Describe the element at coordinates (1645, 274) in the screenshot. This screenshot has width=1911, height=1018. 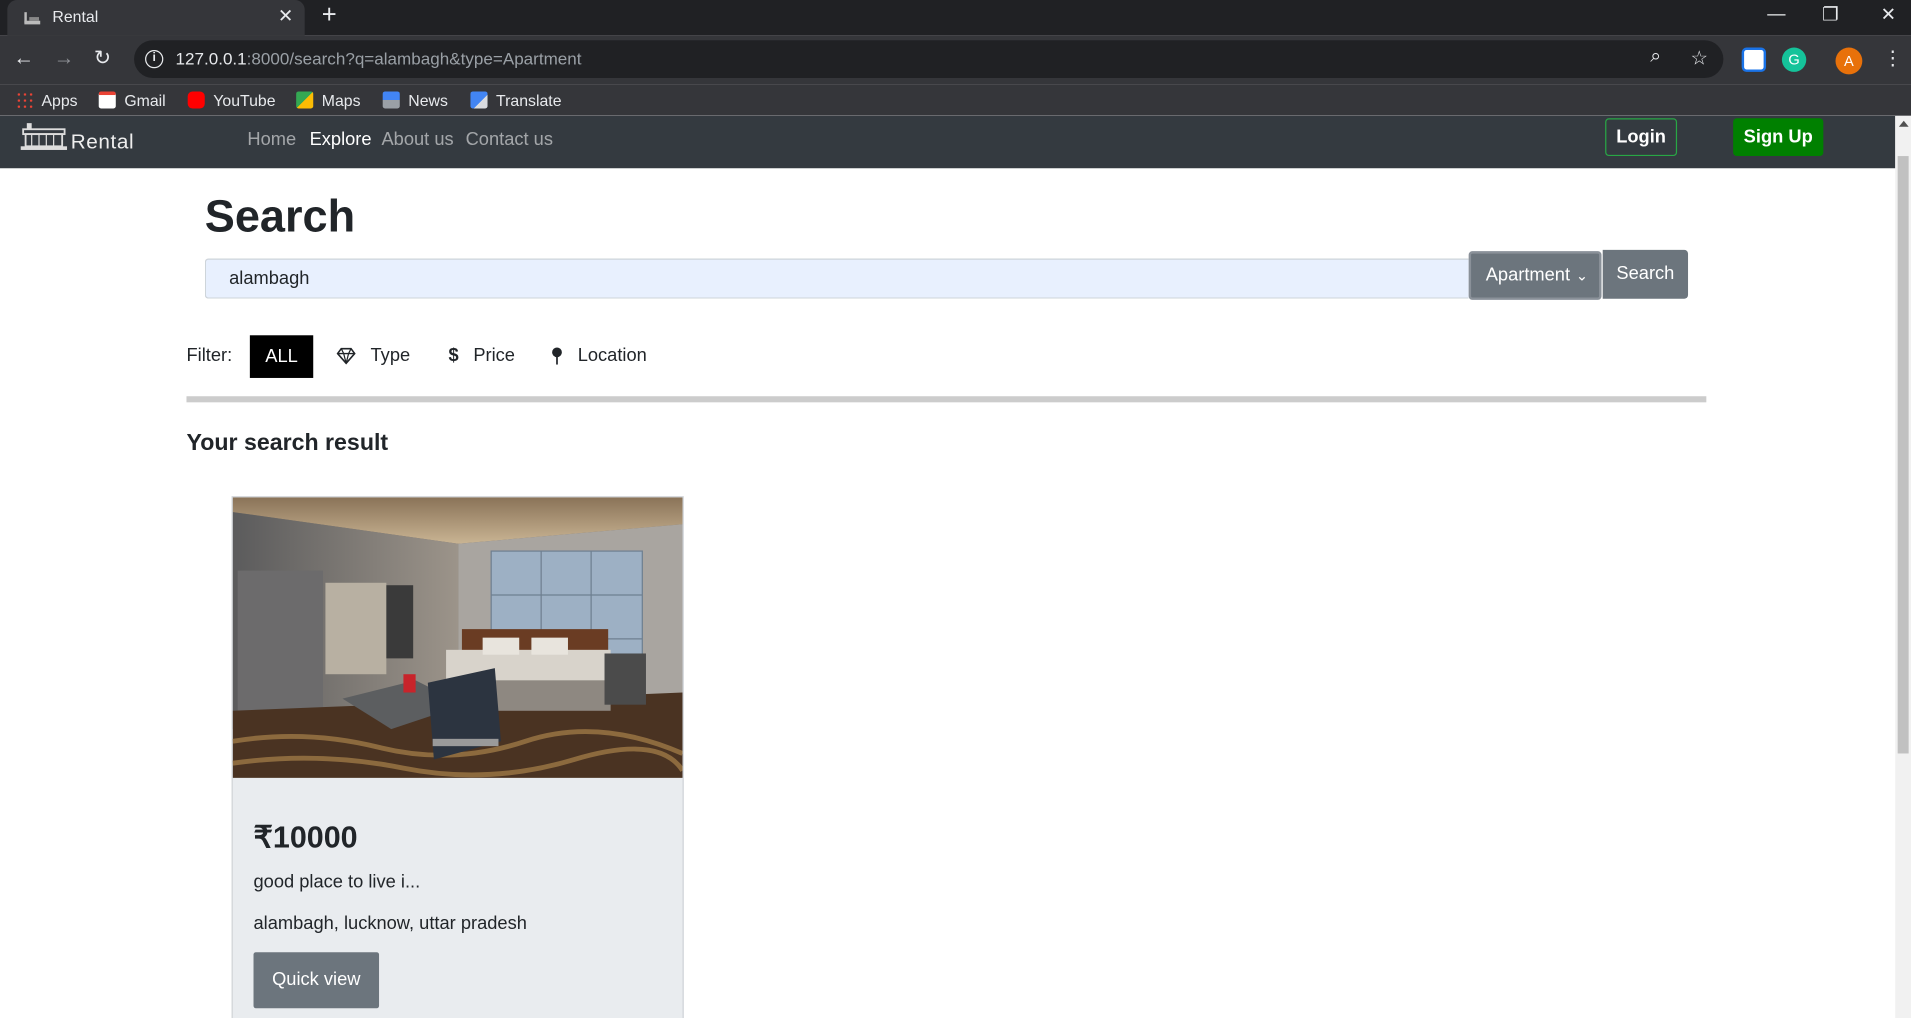
I see `search-button: Search` at that location.